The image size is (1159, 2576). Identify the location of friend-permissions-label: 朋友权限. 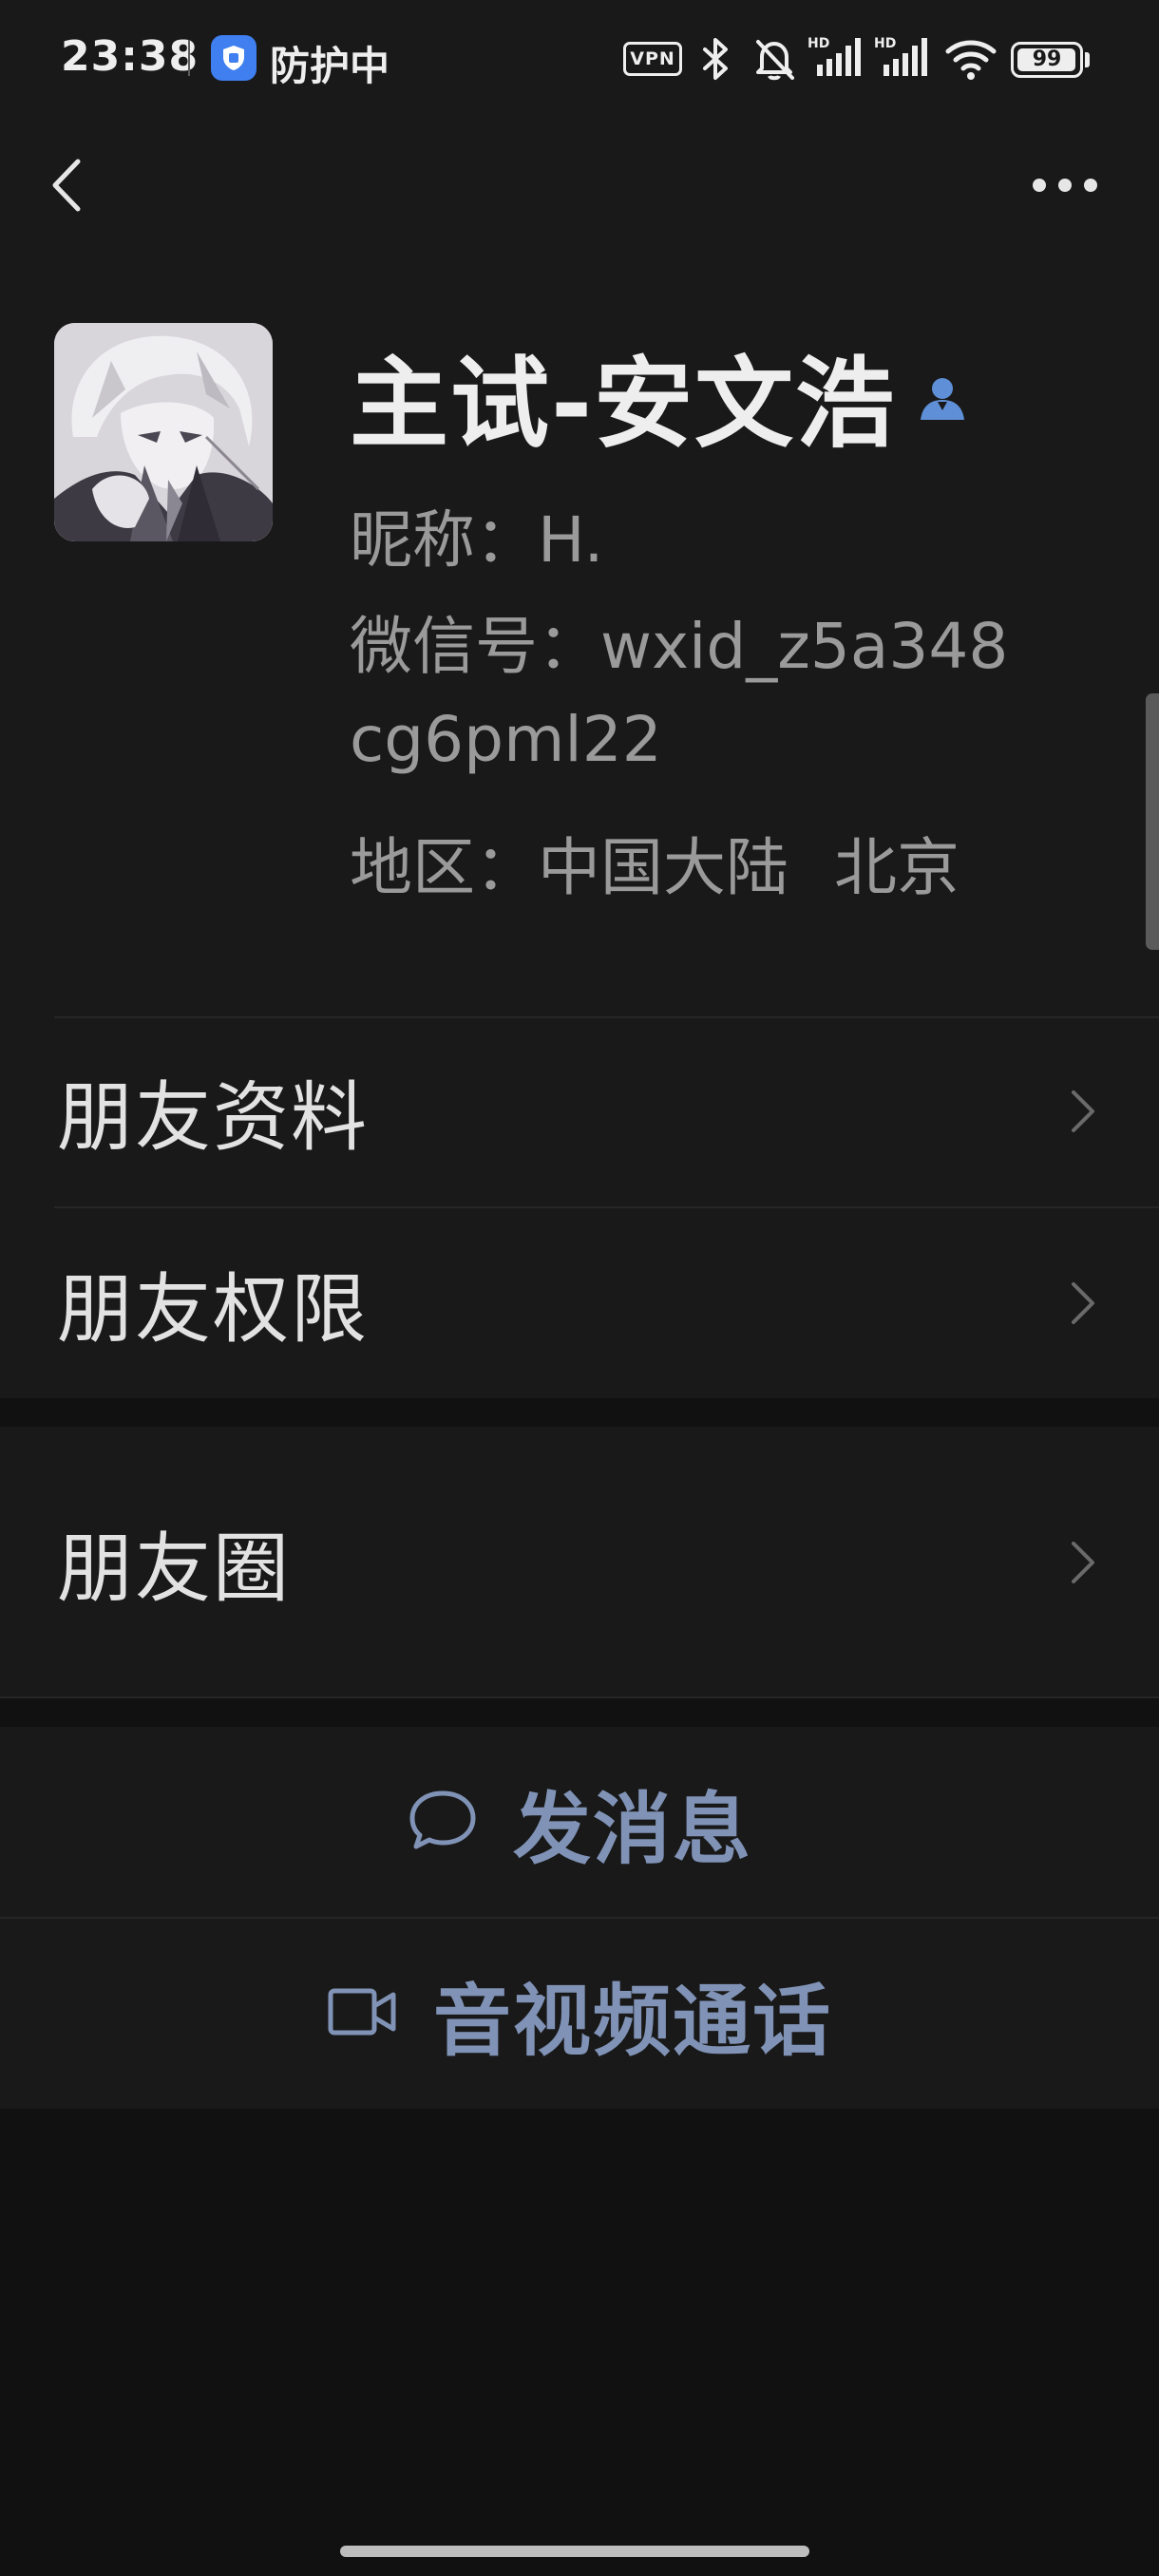
(213, 1309).